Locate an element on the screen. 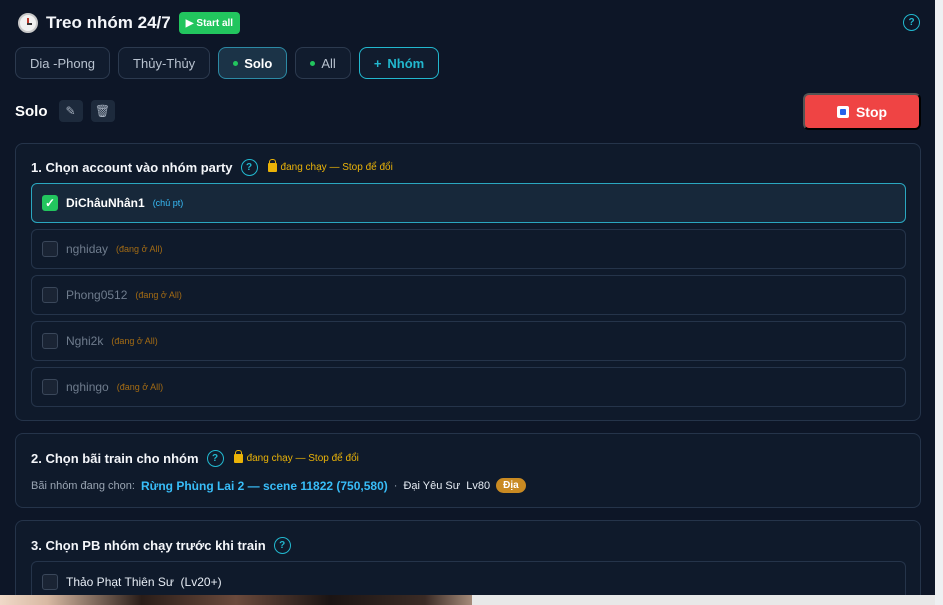  add-group-button: + Nhóm is located at coordinates (399, 63).